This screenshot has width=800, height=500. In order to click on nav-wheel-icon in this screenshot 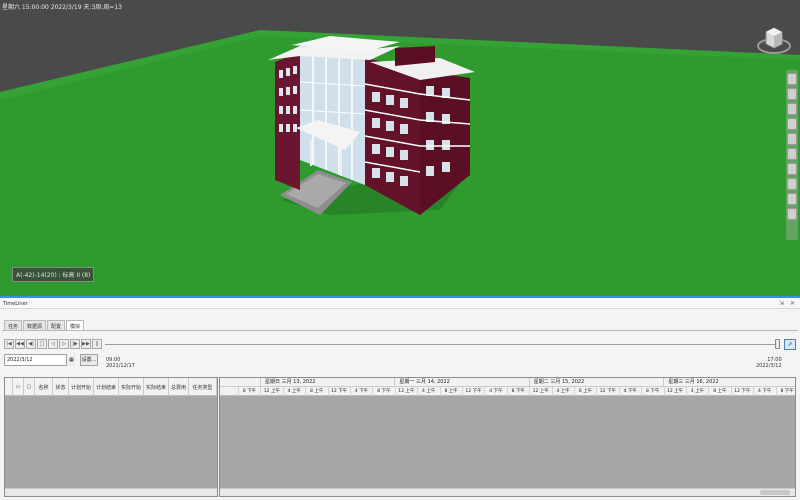, I will do `click(792, 169)`.